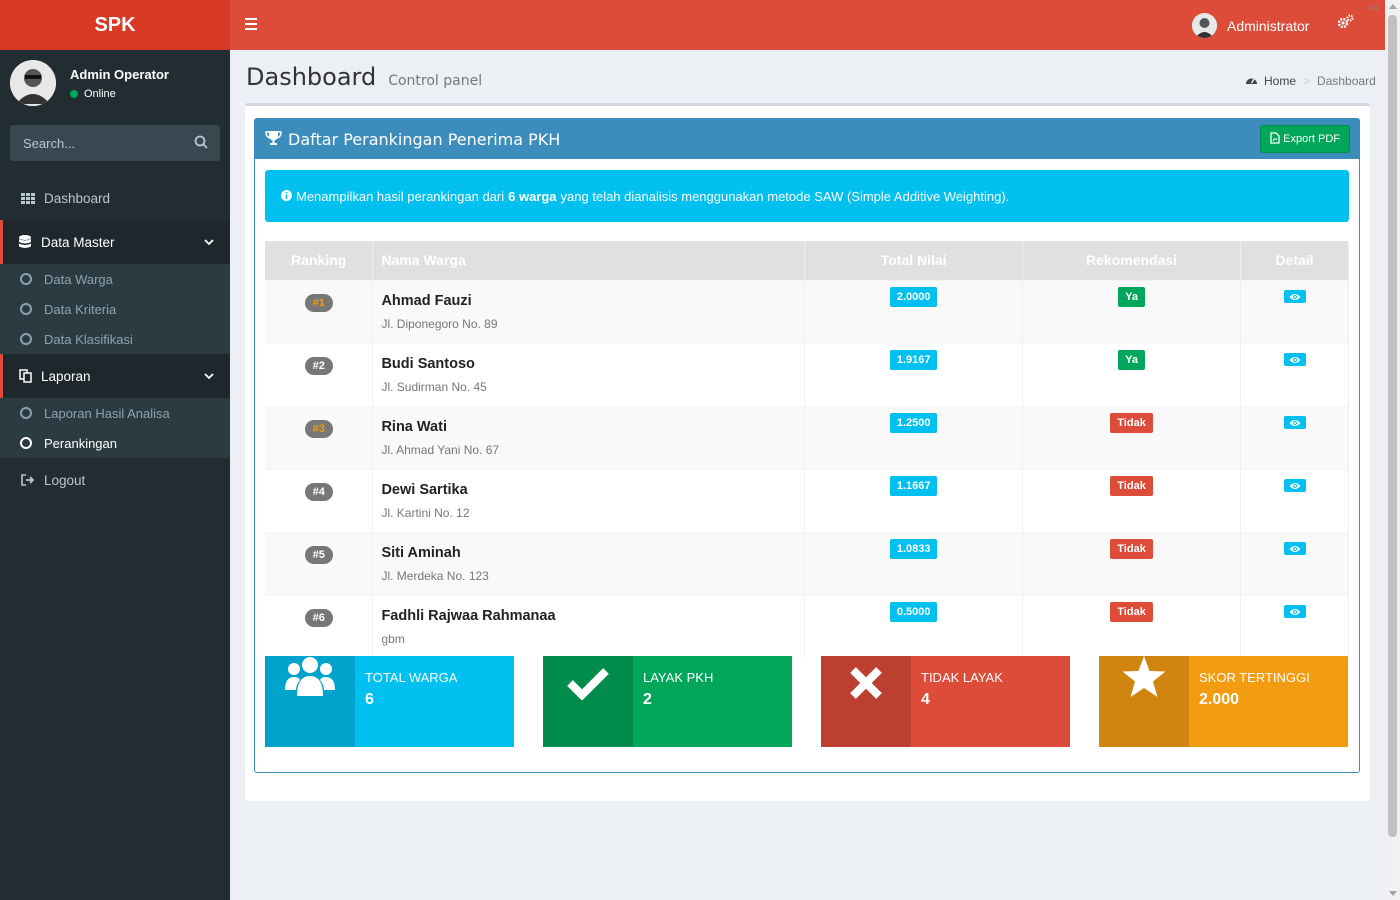 Image resolution: width=1400 pixels, height=900 pixels. What do you see at coordinates (913, 296) in the screenshot?
I see `score-badge: 2.0000` at bounding box center [913, 296].